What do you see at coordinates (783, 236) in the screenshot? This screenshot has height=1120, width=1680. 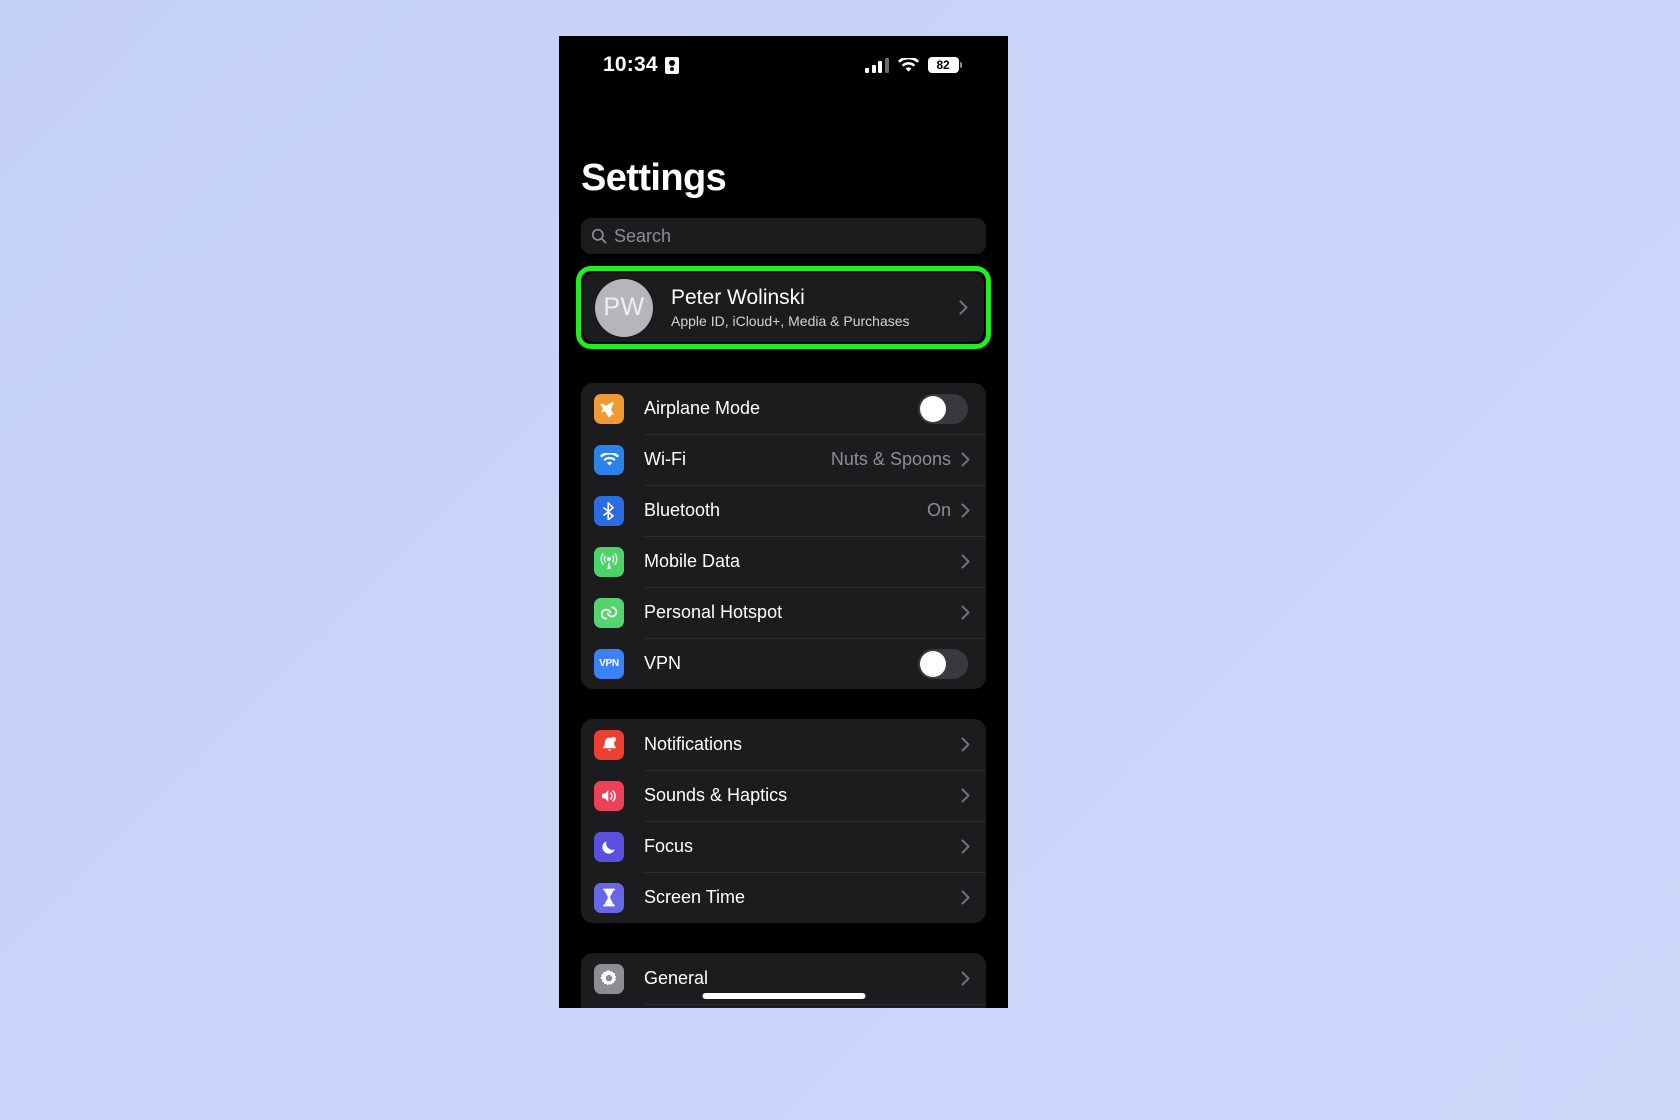 I see `search-input: Search` at bounding box center [783, 236].